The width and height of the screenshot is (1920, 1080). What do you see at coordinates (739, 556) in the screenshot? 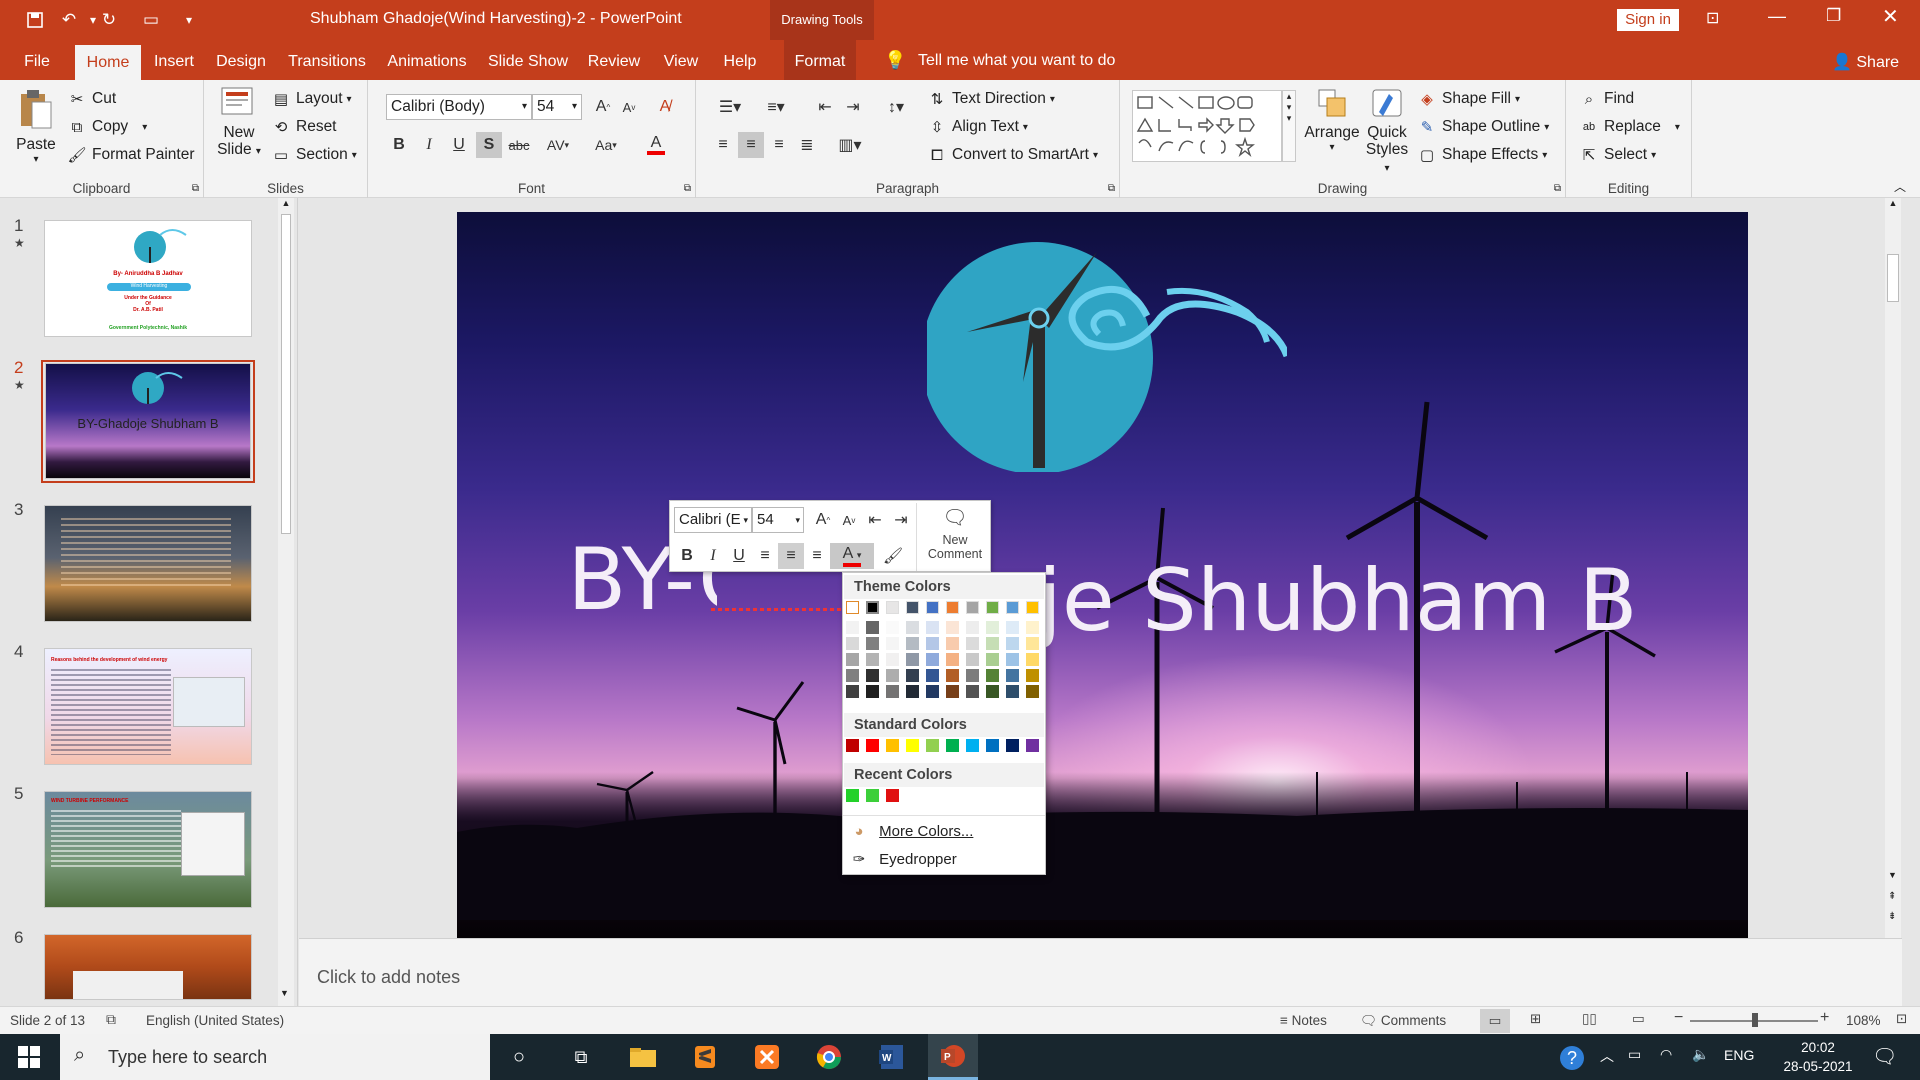
I see `mini-underline-button: U` at bounding box center [739, 556].